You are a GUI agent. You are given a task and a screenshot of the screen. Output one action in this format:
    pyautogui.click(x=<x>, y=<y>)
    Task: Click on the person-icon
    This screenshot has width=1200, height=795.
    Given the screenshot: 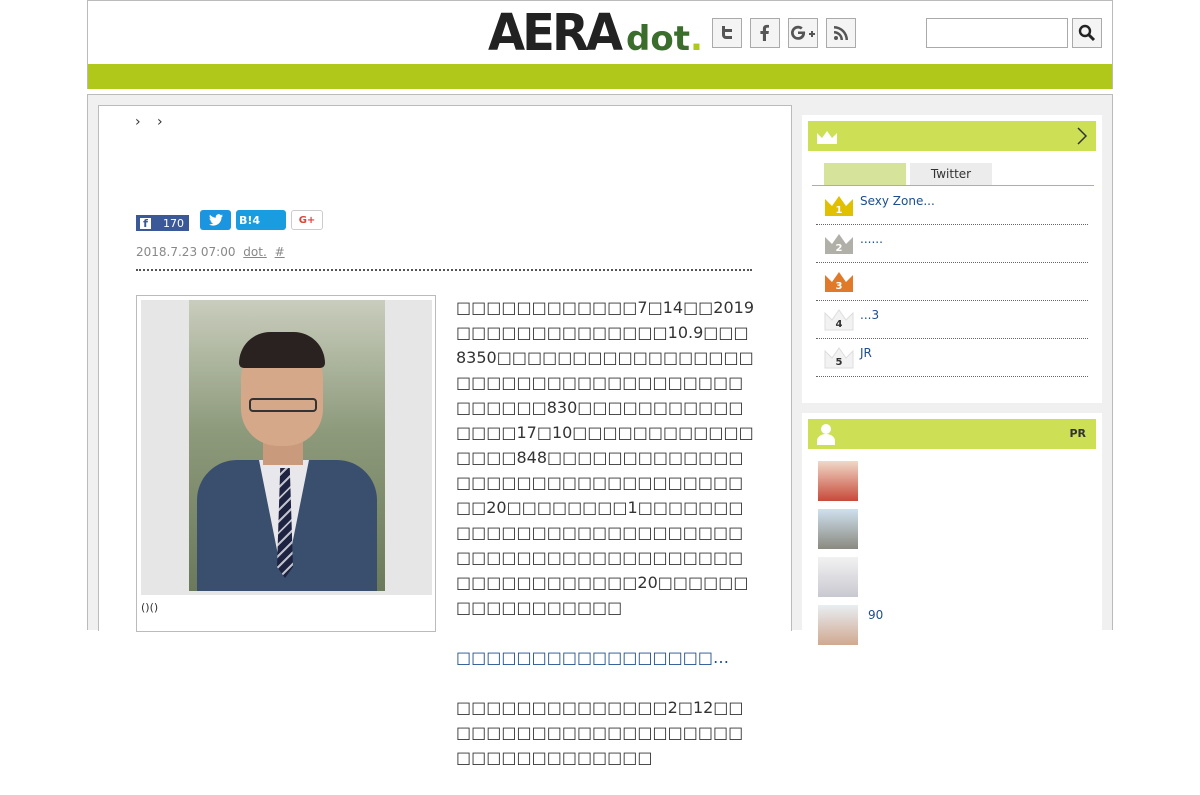 What is the action you would take?
    pyautogui.click(x=826, y=434)
    